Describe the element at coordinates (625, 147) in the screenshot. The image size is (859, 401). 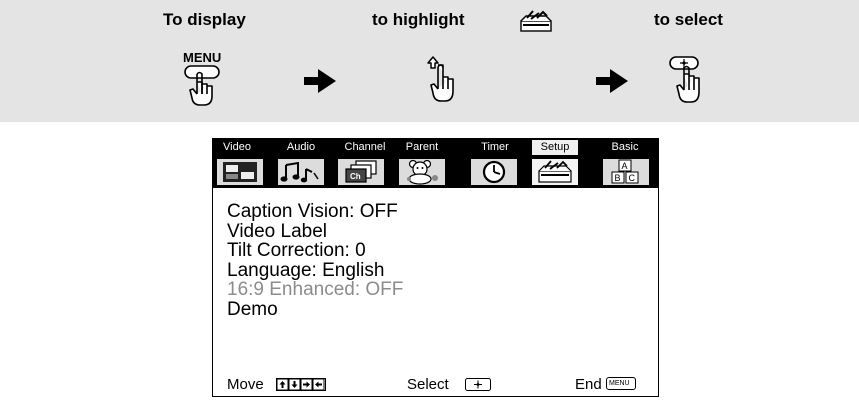
I see `tab-basic: Basic` at that location.